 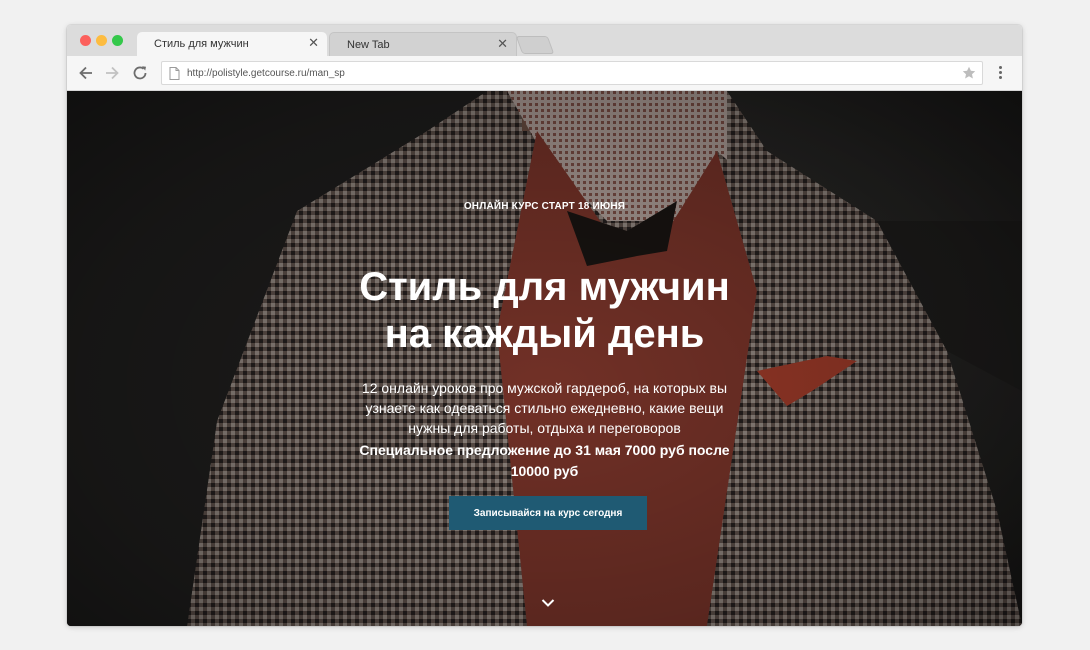 I want to click on page-title: Стиль для мужчин на каждый день, so click(x=544, y=311).